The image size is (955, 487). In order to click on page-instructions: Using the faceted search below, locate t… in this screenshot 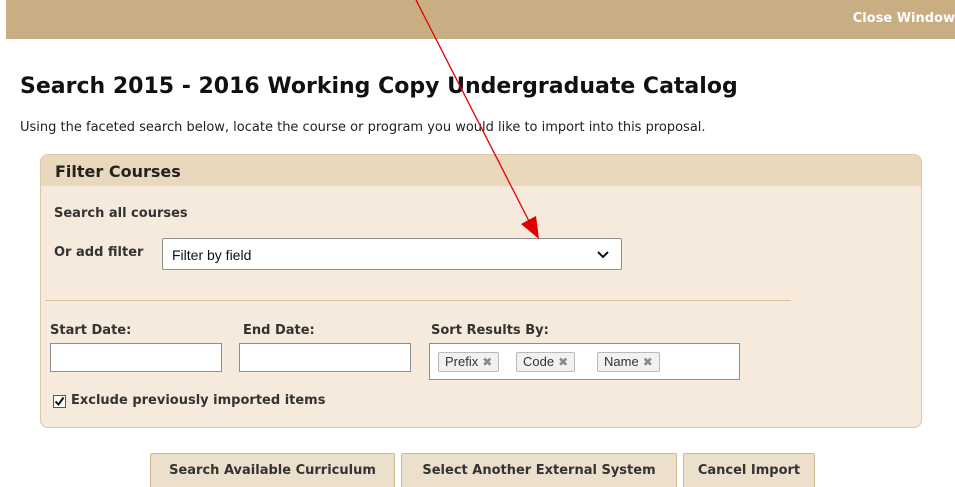, I will do `click(363, 127)`.